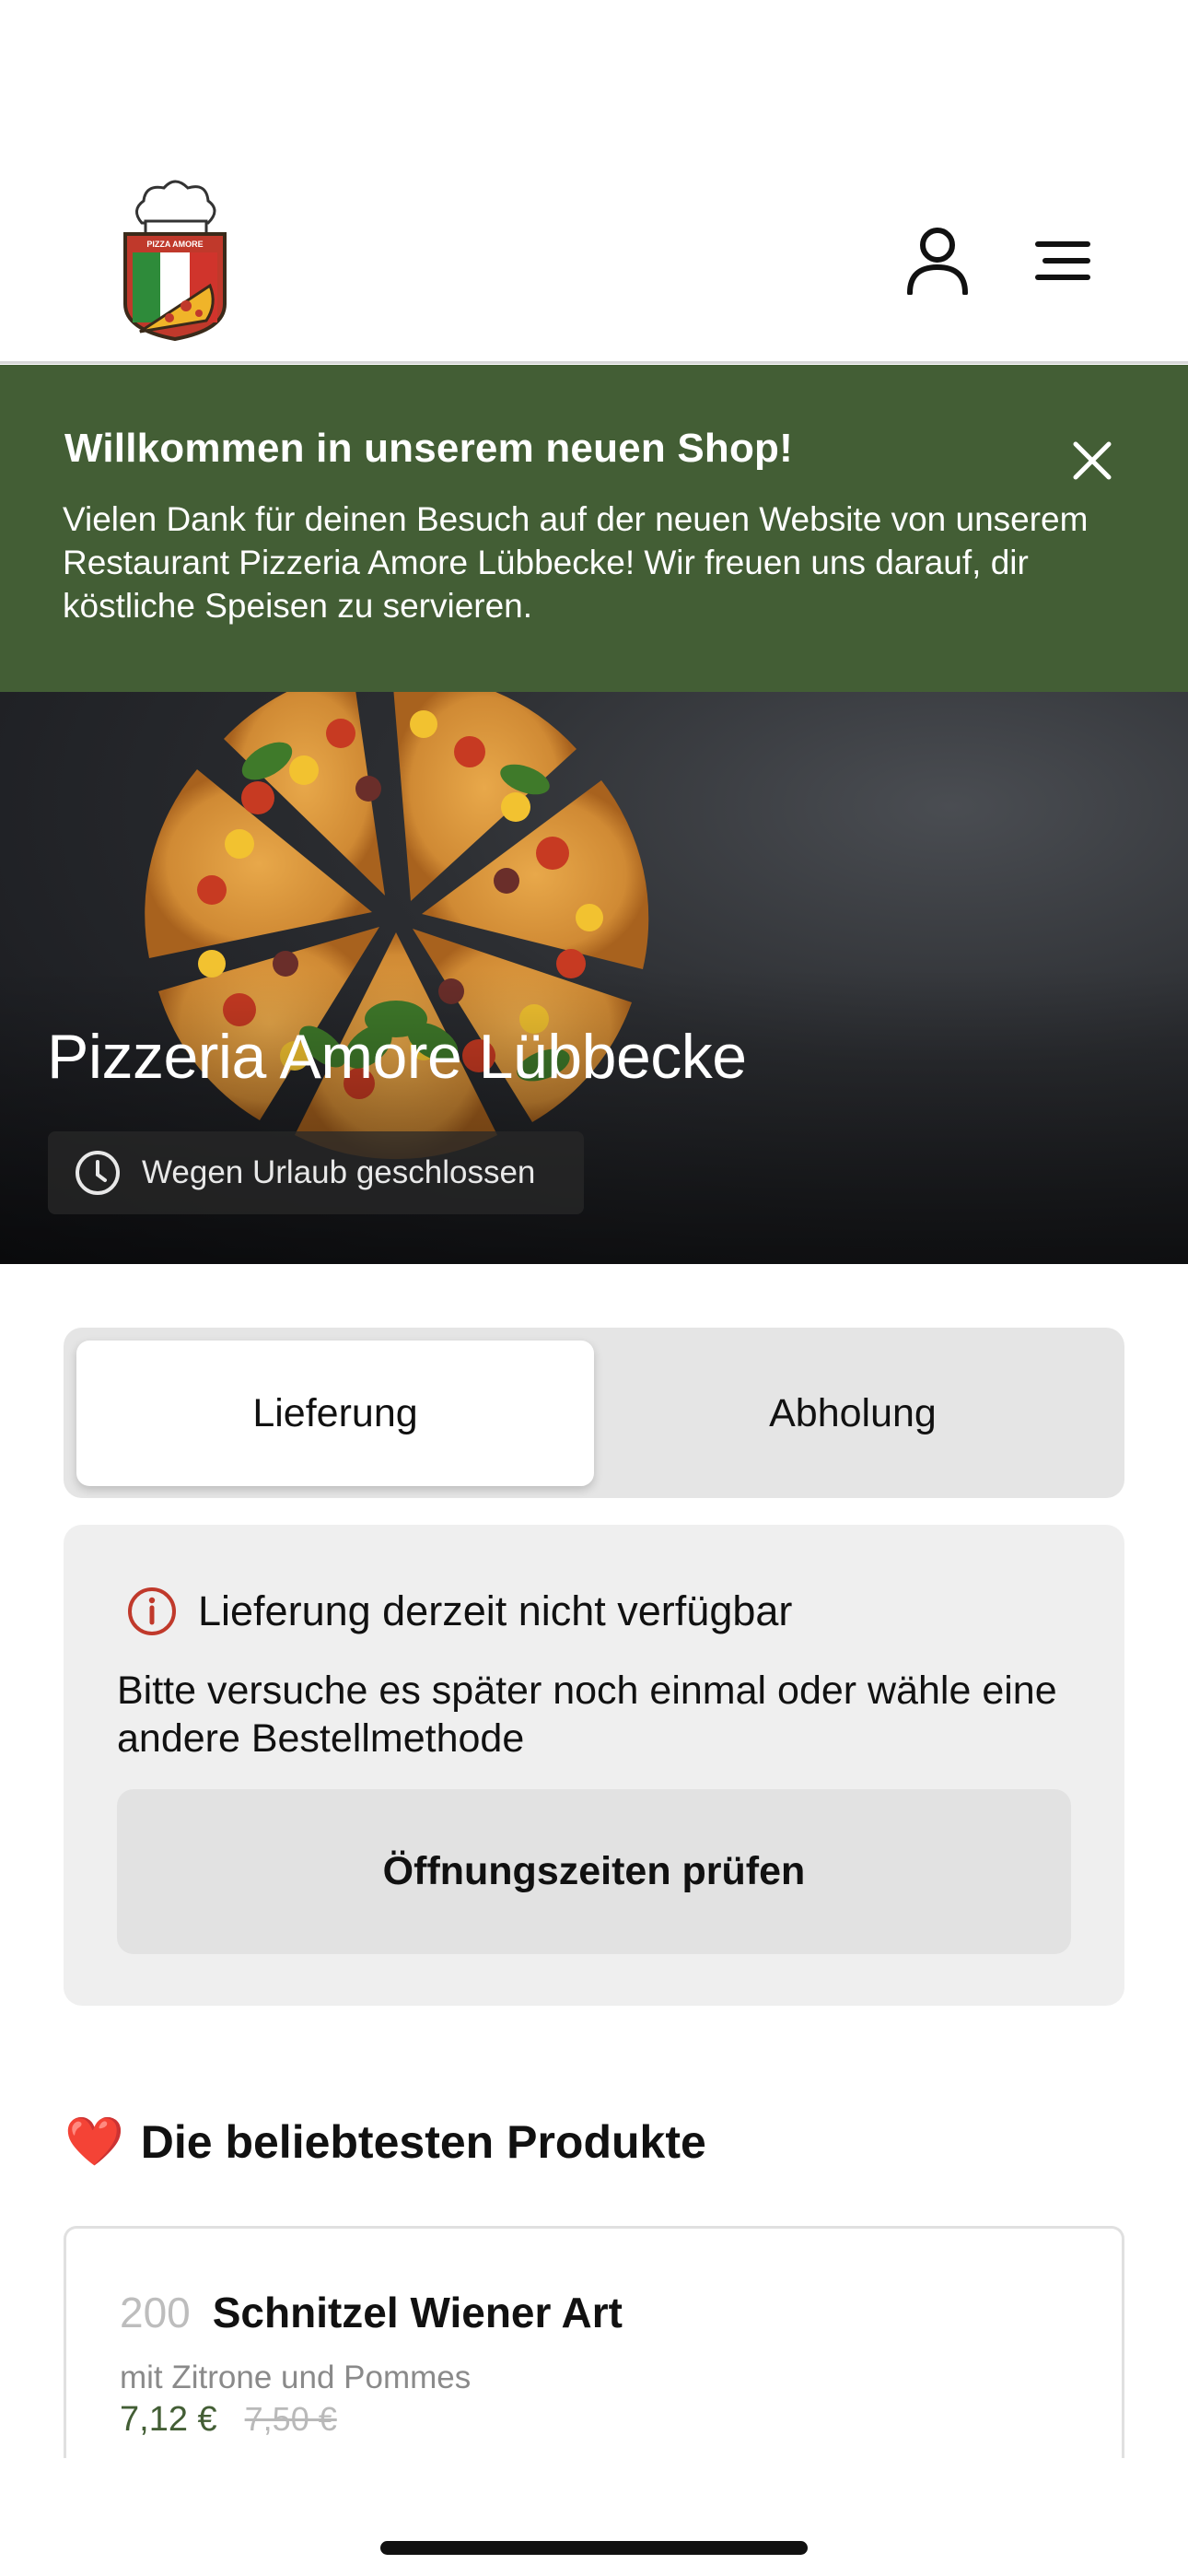  I want to click on product-name: Schnitzel Wiener Art, so click(417, 2312).